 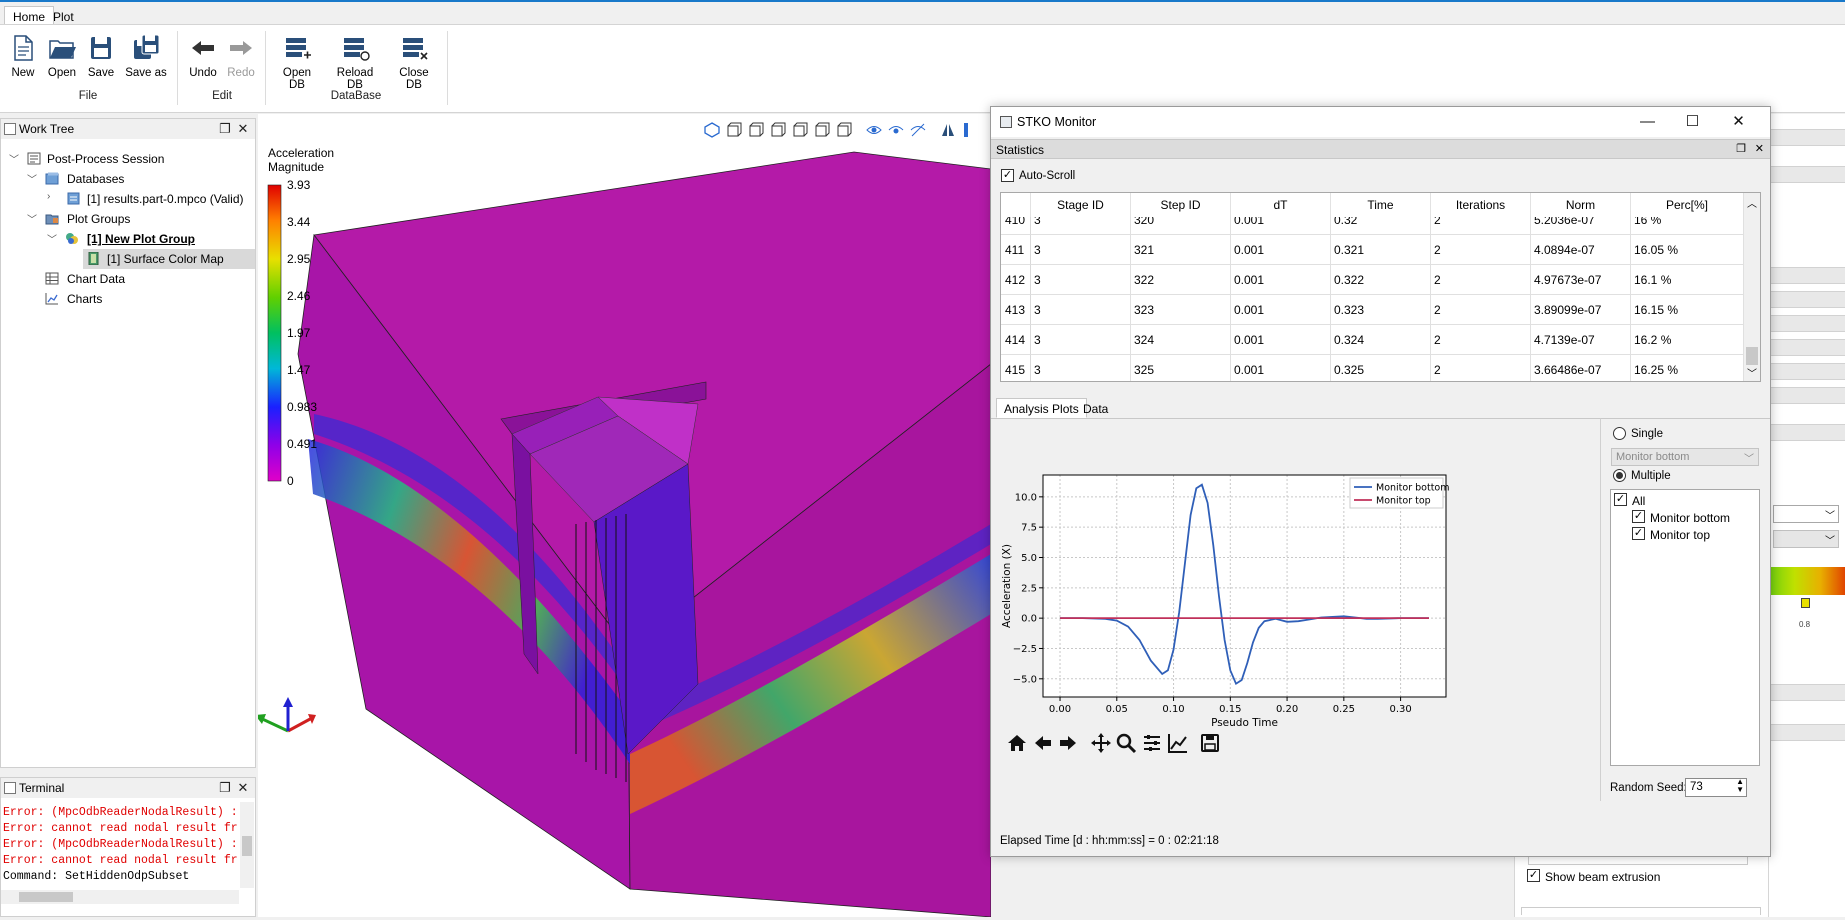 What do you see at coordinates (1381, 310) in the screenshot?
I see `table-cell: 0.323` at bounding box center [1381, 310].